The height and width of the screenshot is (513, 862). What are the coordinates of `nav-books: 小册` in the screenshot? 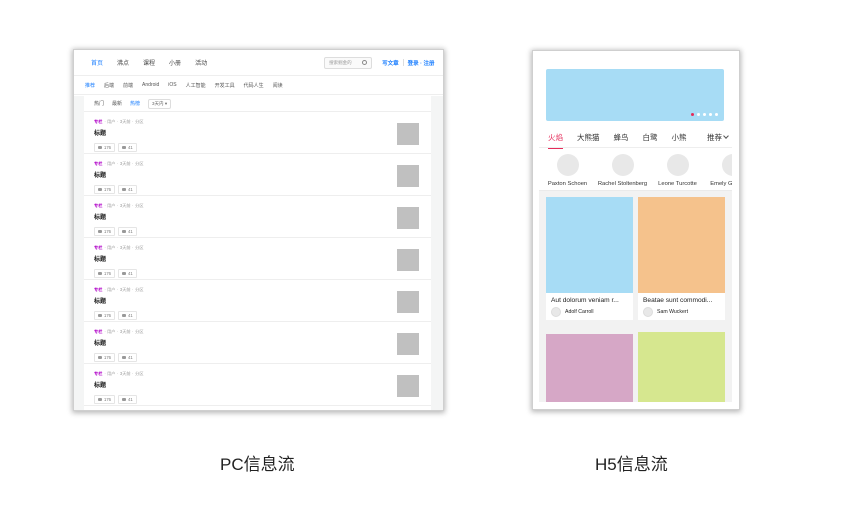 It's located at (175, 62).